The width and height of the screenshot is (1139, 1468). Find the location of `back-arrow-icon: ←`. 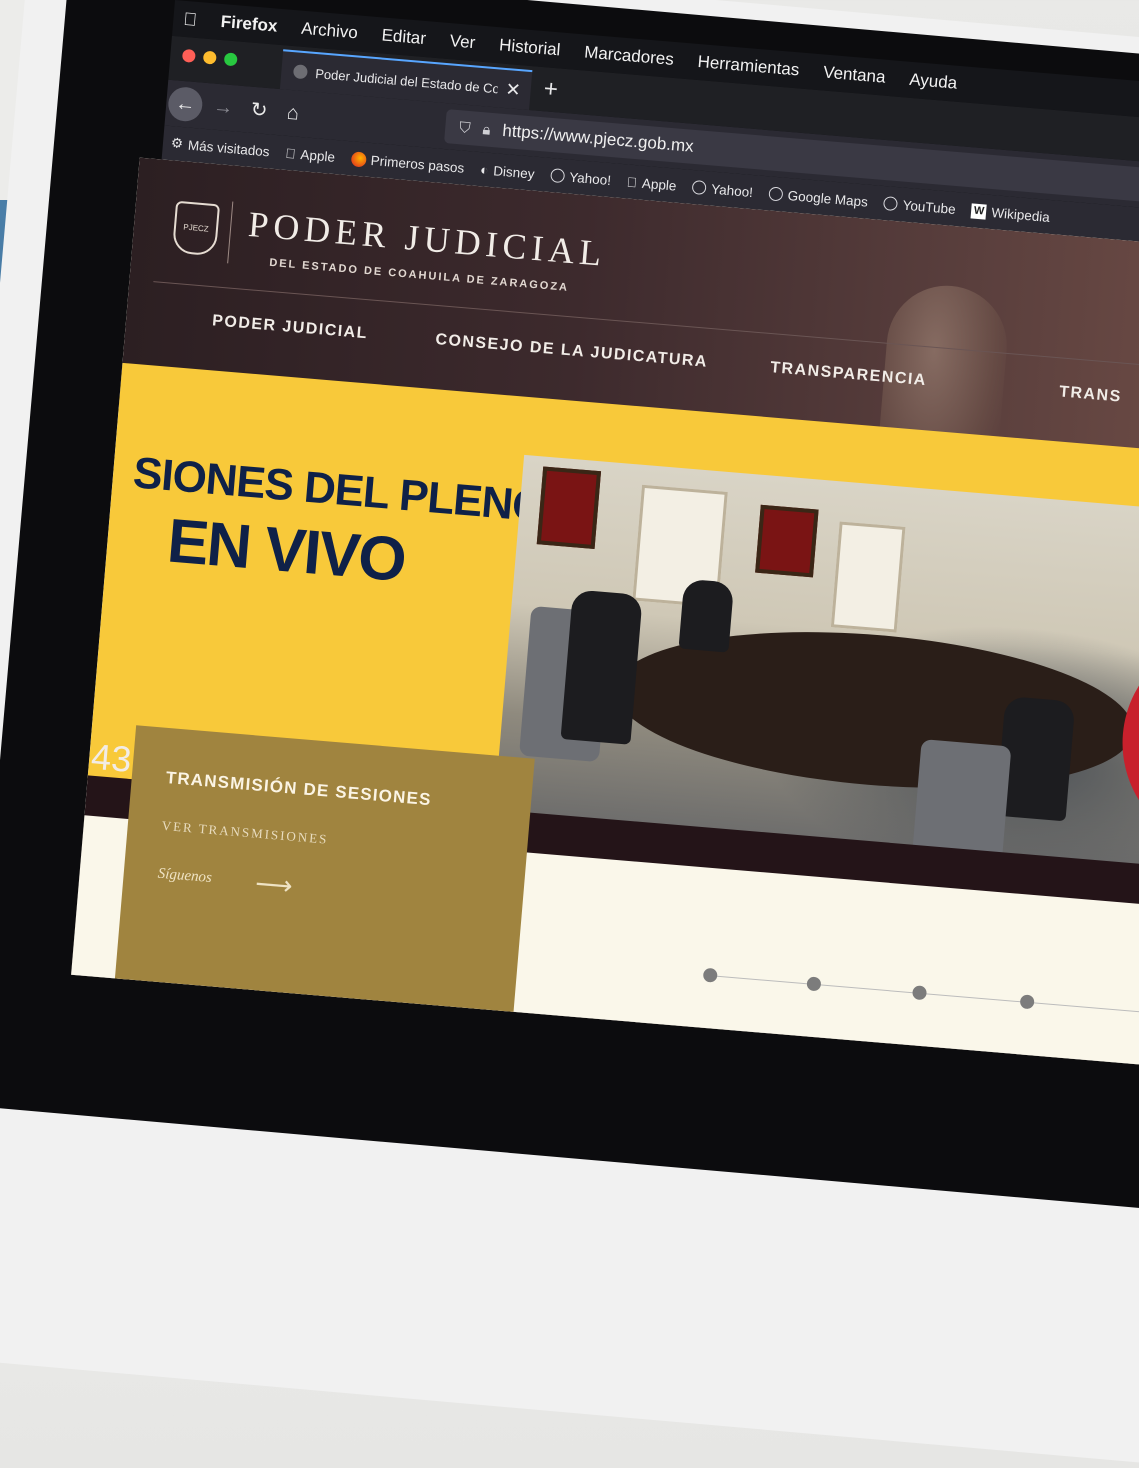

back-arrow-icon: ← is located at coordinates (185, 104).